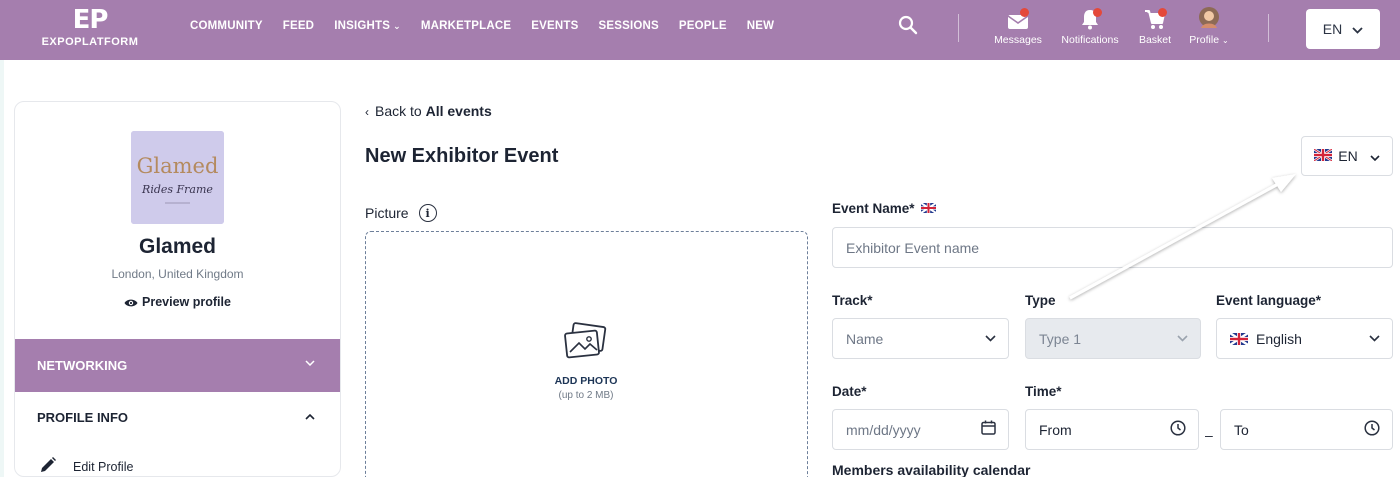  Describe the element at coordinates (178, 166) in the screenshot. I see `company-logo-script: Glamed` at that location.